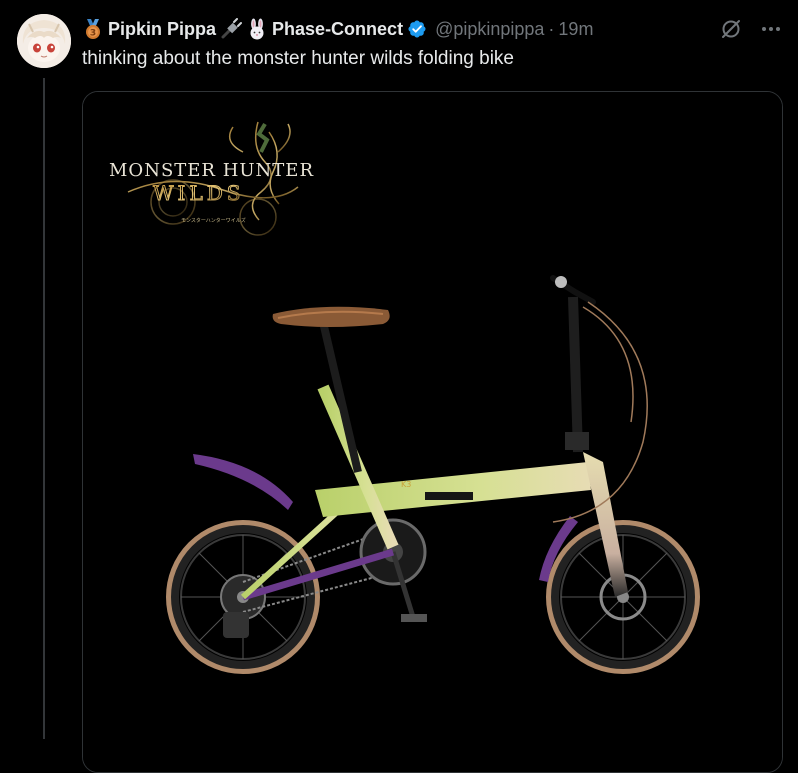  Describe the element at coordinates (751, 29) in the screenshot. I see `header-actions` at that location.